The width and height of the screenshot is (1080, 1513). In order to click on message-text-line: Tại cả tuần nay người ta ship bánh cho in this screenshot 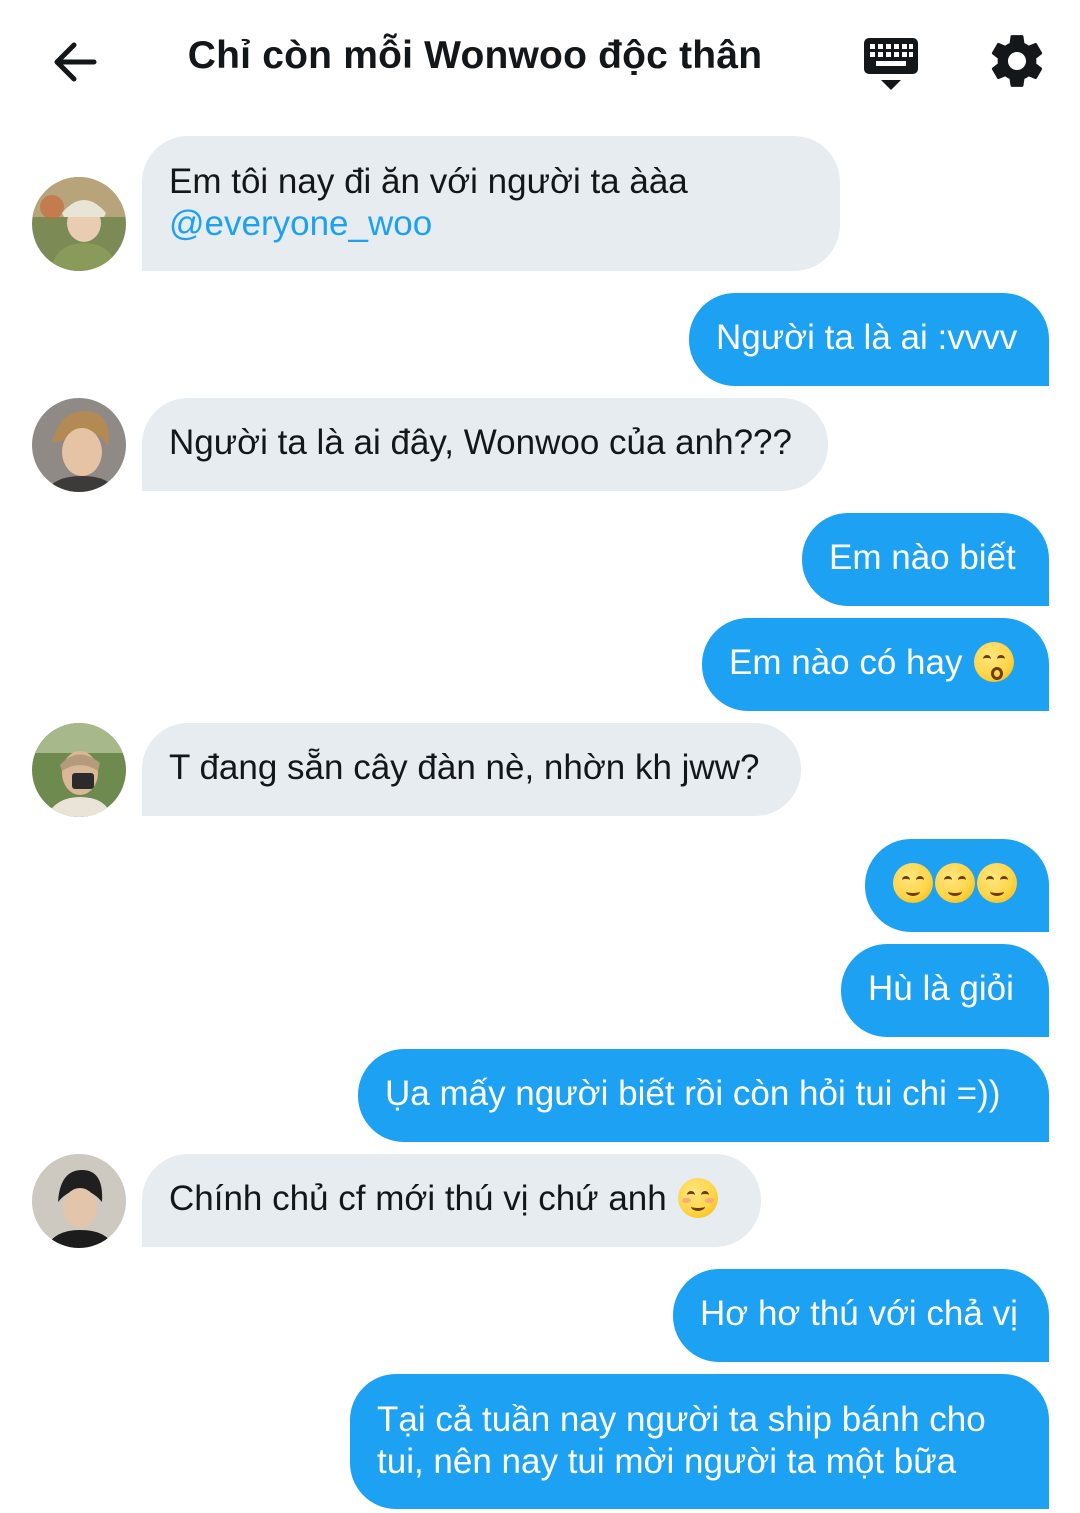, I will do `click(681, 1419)`.